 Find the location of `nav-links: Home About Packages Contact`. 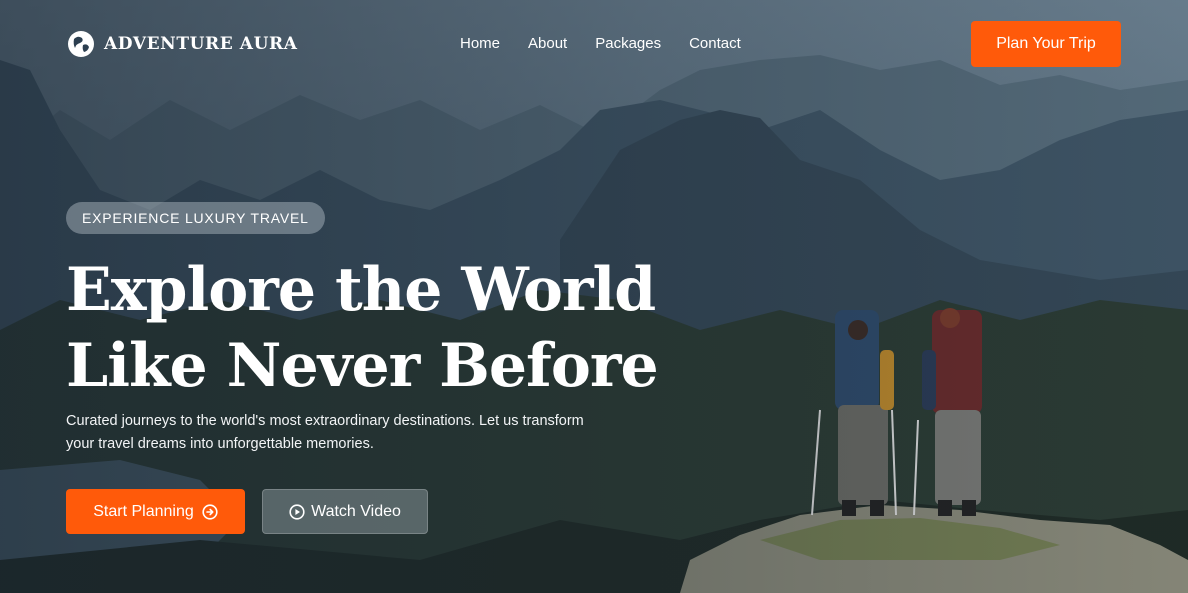

nav-links: Home About Packages Contact is located at coordinates (600, 43).